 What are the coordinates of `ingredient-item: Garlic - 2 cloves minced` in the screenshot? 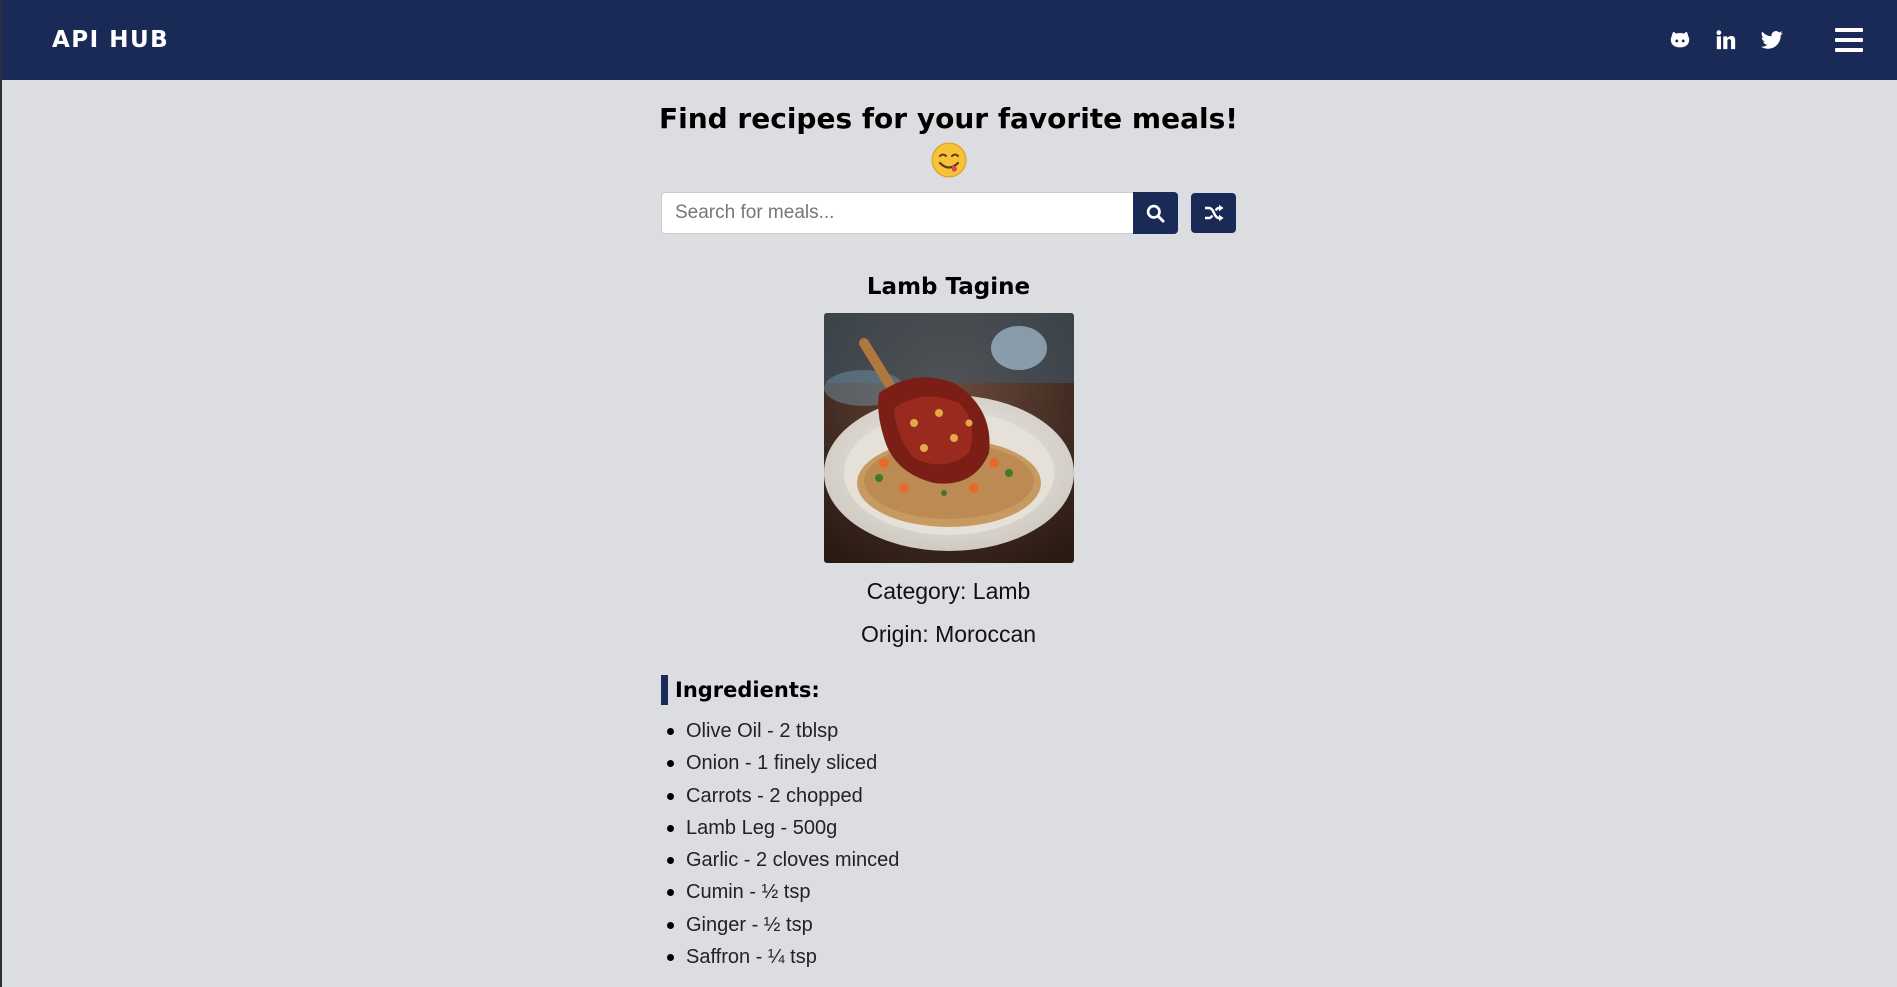 It's located at (948, 860).